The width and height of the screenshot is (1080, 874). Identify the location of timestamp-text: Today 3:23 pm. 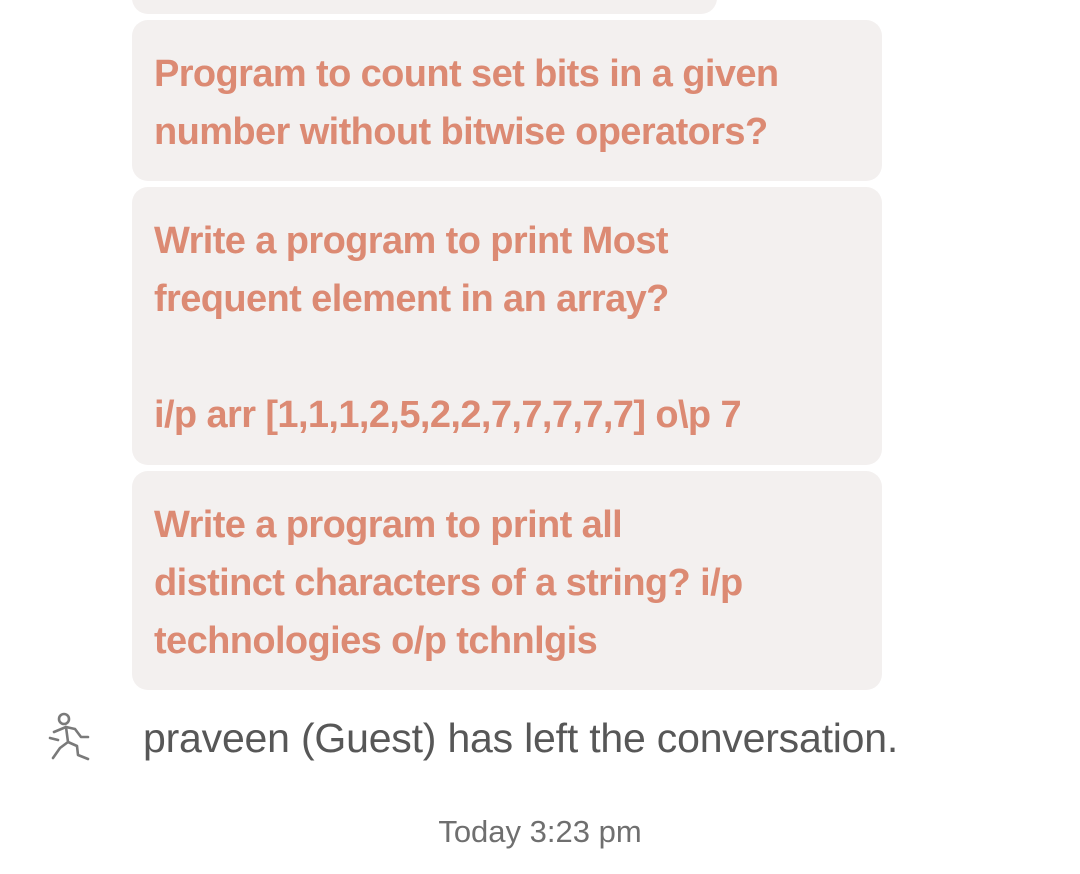
(540, 831).